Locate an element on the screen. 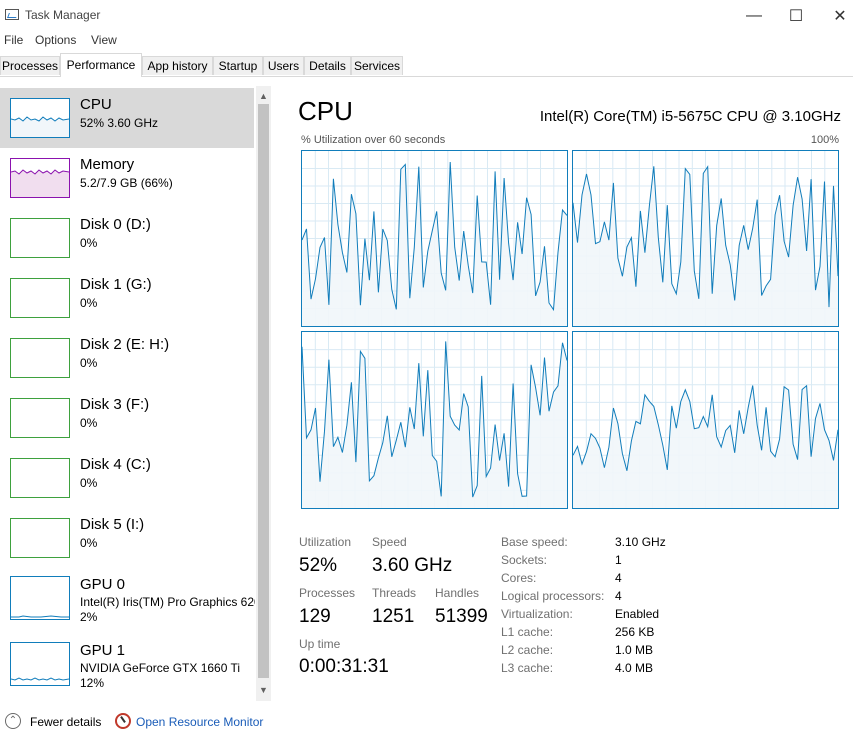 The width and height of the screenshot is (853, 733). utilization-value: 52% is located at coordinates (318, 565).